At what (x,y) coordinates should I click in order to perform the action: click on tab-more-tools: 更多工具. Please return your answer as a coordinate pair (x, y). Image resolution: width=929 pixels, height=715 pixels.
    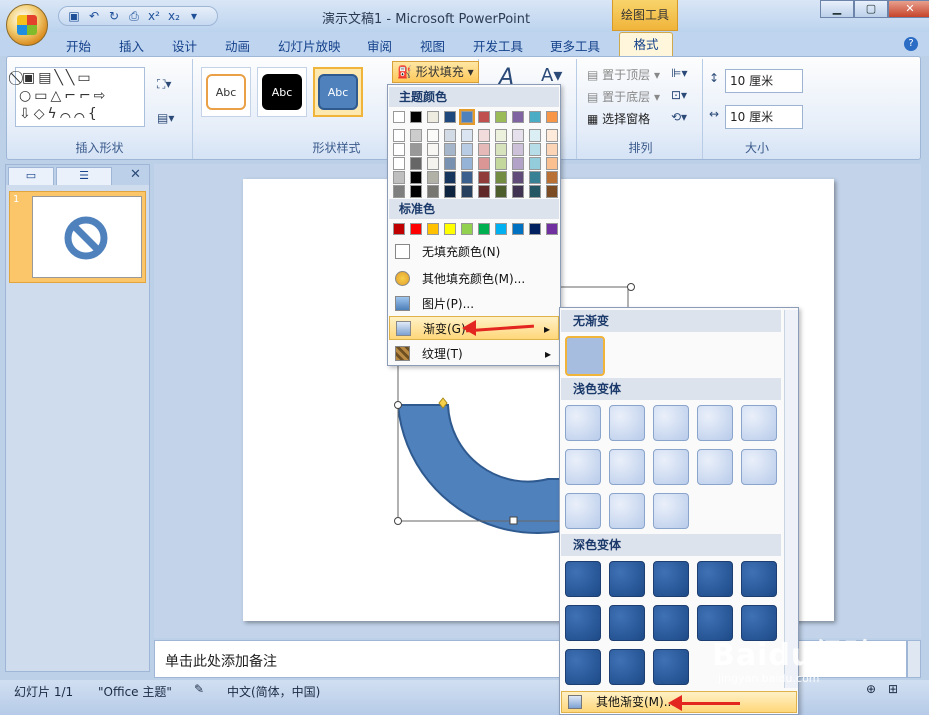
    Looking at the image, I should click on (575, 45).